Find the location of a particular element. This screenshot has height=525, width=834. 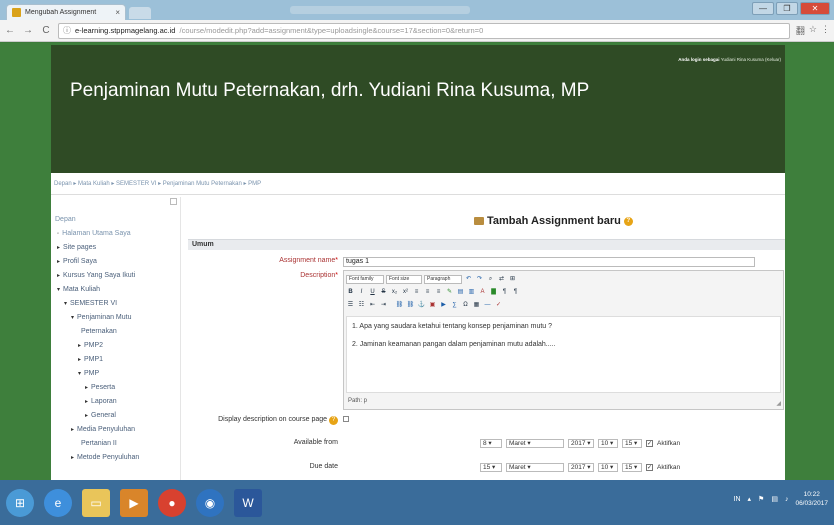

sidebar-item: ▸ Profil Saya is located at coordinates (117, 262).